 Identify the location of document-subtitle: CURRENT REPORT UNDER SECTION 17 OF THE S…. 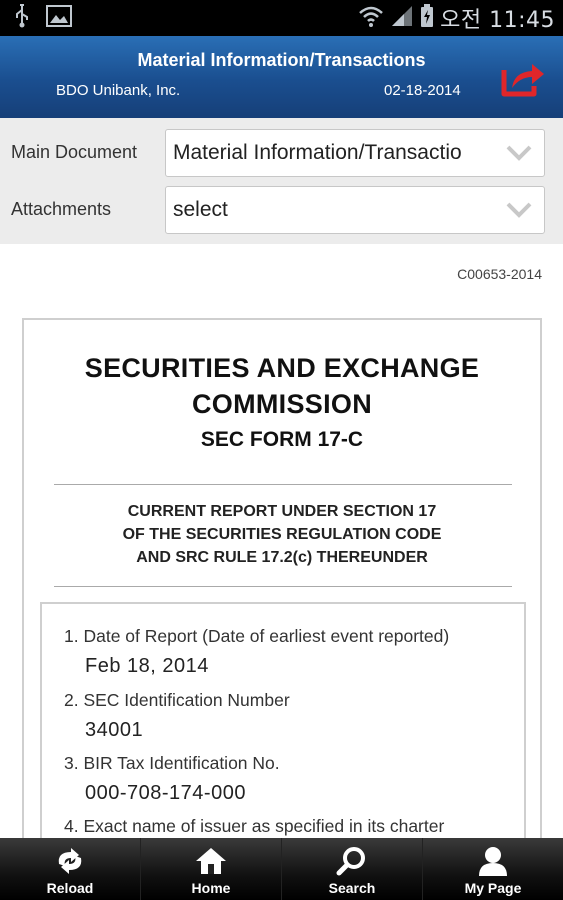
(282, 534).